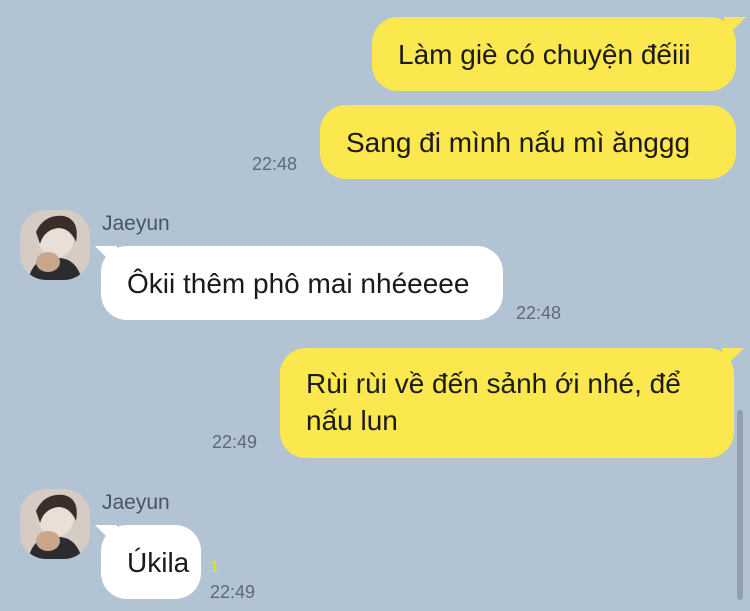  I want to click on scrollbar, so click(740, 505).